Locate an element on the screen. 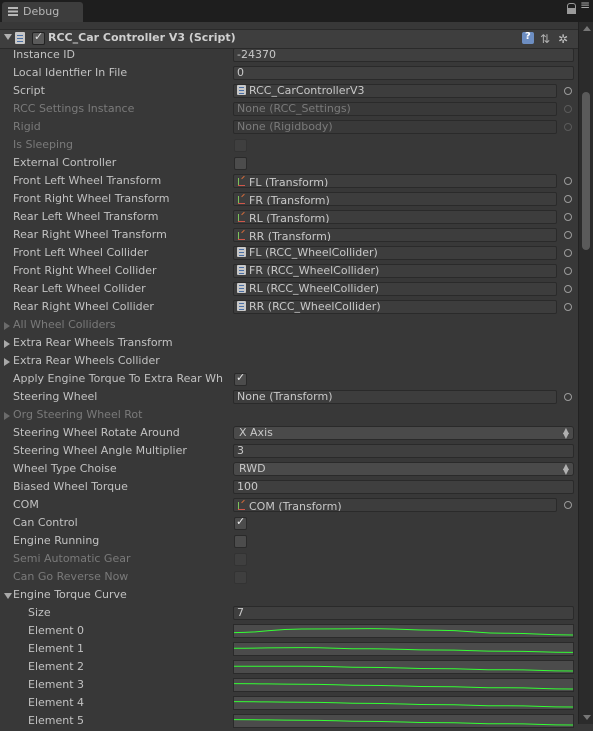 The image size is (593, 731). field-input-instance-id: -24370 is located at coordinates (403, 55).